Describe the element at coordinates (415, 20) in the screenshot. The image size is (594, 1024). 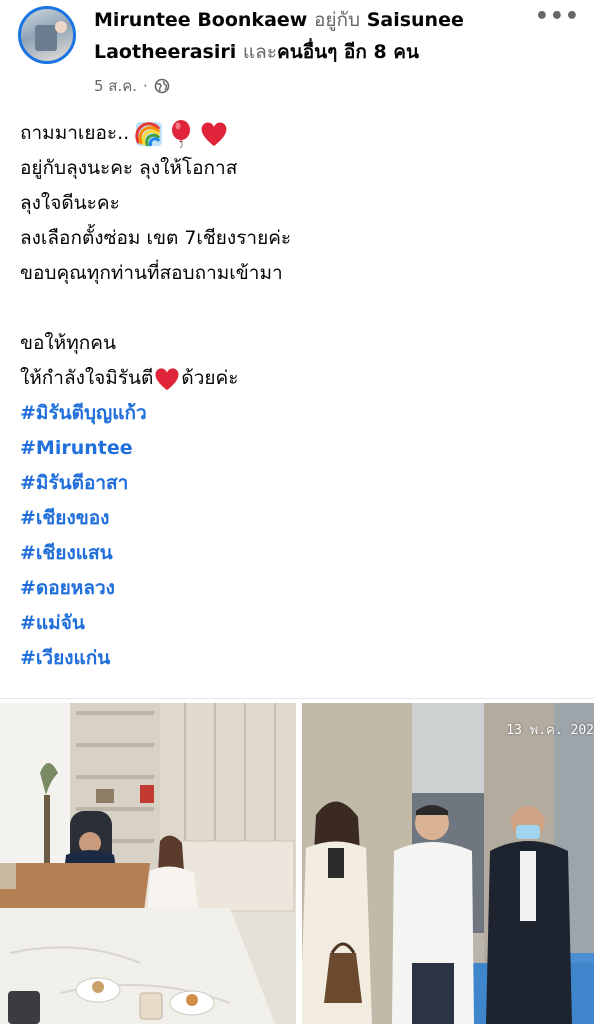
I see `tagged-person-first-name: Saisunee` at that location.